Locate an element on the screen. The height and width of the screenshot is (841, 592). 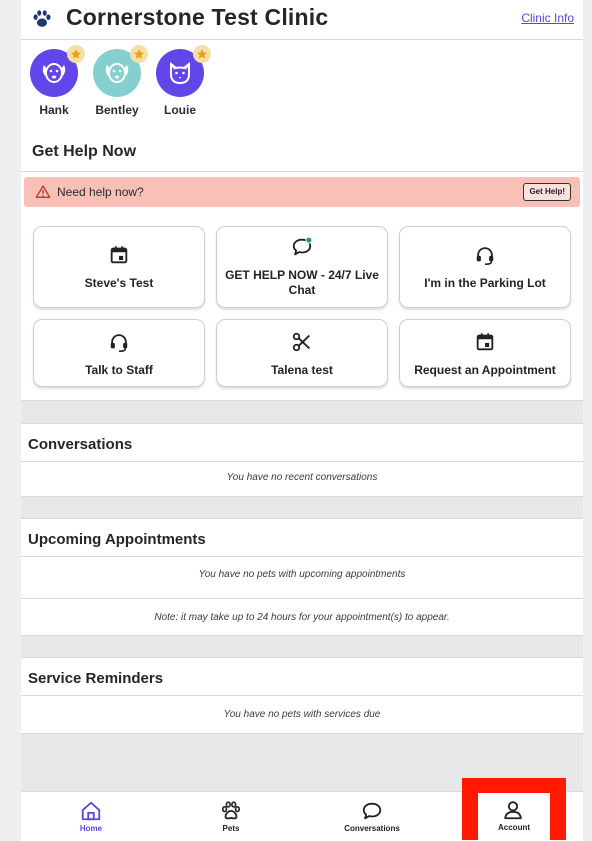
nav-conversations: Conversations is located at coordinates (372, 816).